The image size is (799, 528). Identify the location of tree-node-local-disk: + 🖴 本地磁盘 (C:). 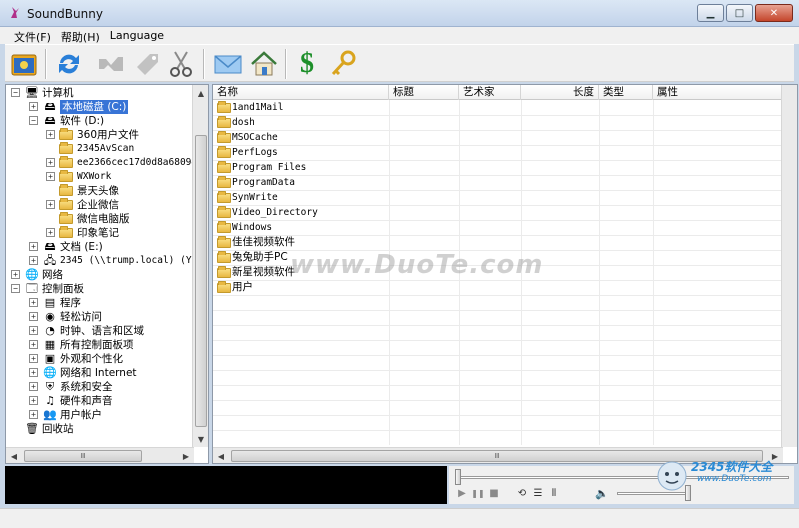
(101, 107).